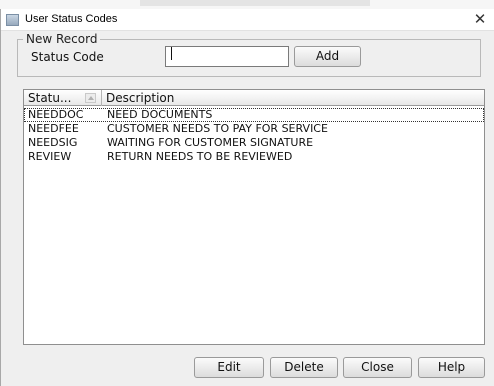 The image size is (494, 386). What do you see at coordinates (293, 98) in the screenshot?
I see `description-column-header: Description` at bounding box center [293, 98].